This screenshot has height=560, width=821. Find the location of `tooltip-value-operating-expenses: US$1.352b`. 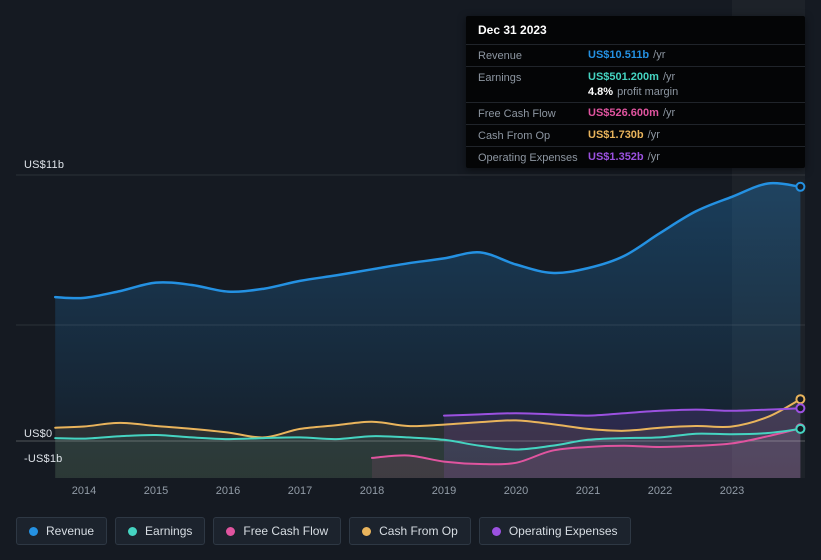

tooltip-value-operating-expenses: US$1.352b is located at coordinates (616, 157).